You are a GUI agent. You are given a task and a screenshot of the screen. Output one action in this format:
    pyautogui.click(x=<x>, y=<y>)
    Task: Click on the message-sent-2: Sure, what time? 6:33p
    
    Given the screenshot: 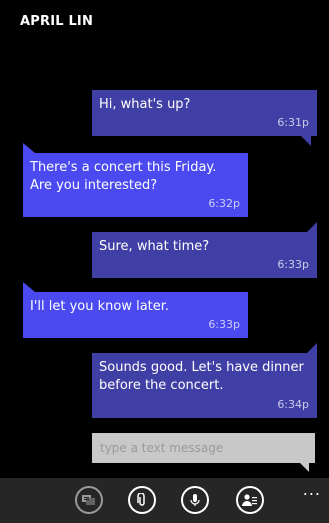 What is the action you would take?
    pyautogui.click(x=204, y=250)
    